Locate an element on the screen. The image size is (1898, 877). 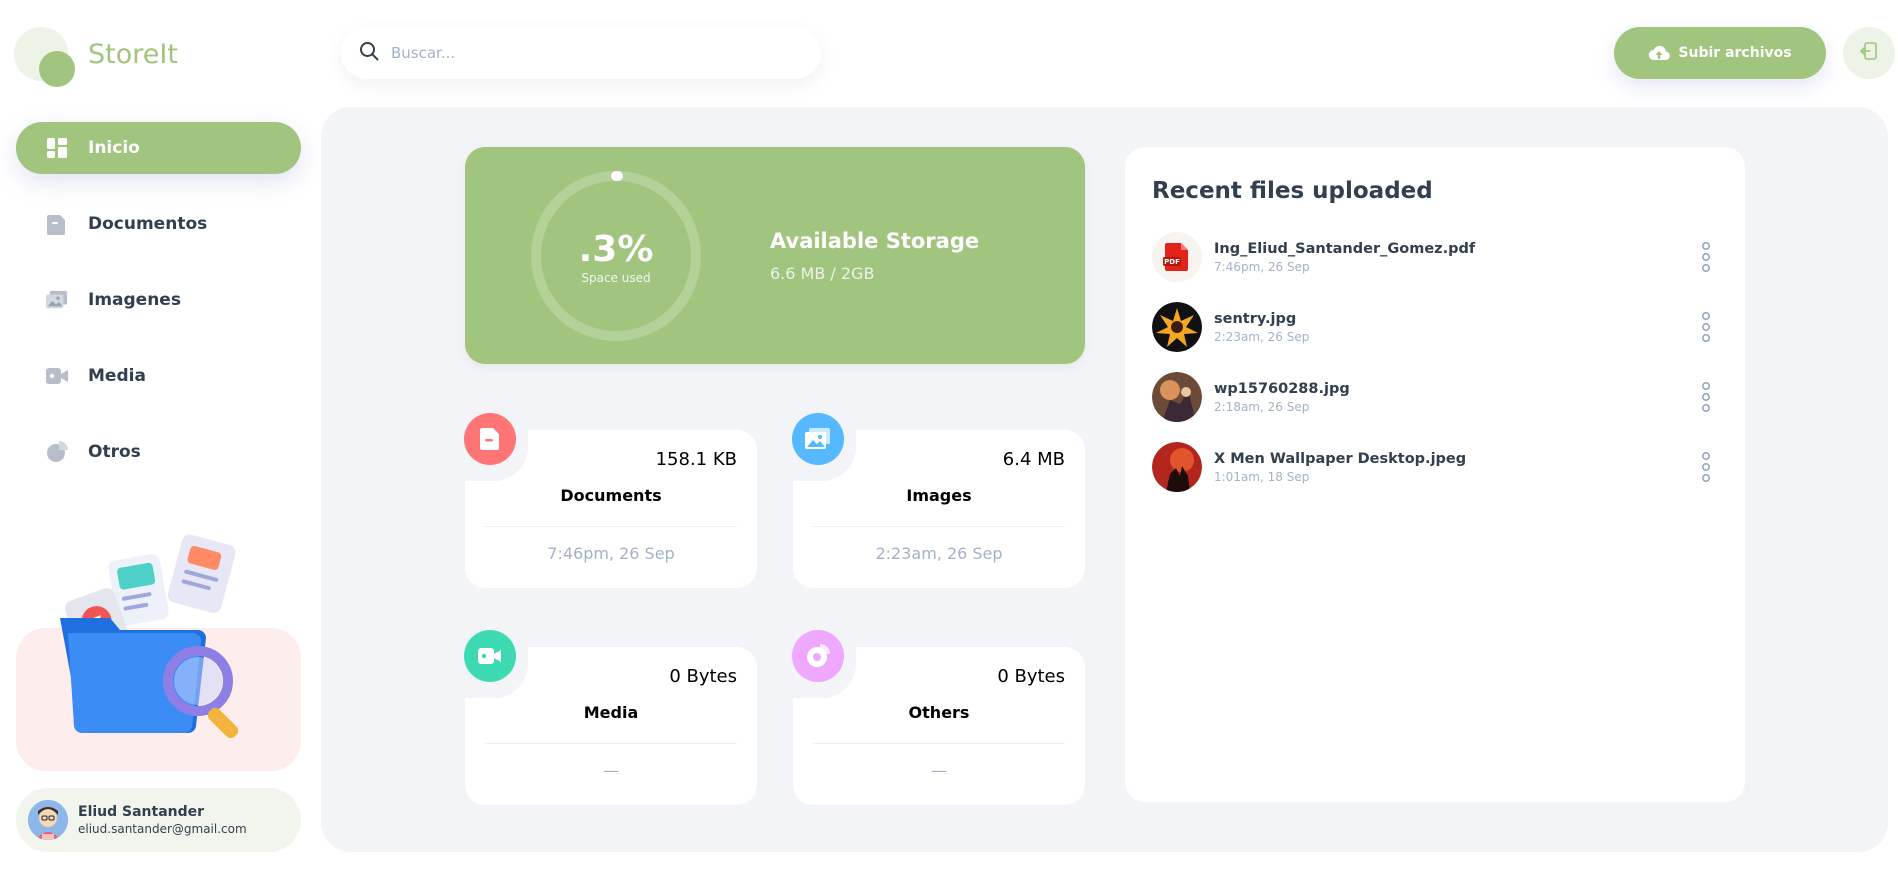
sidebar-nav: Inicio Documentos Imagenes Media Otros is located at coordinates (158, 312).